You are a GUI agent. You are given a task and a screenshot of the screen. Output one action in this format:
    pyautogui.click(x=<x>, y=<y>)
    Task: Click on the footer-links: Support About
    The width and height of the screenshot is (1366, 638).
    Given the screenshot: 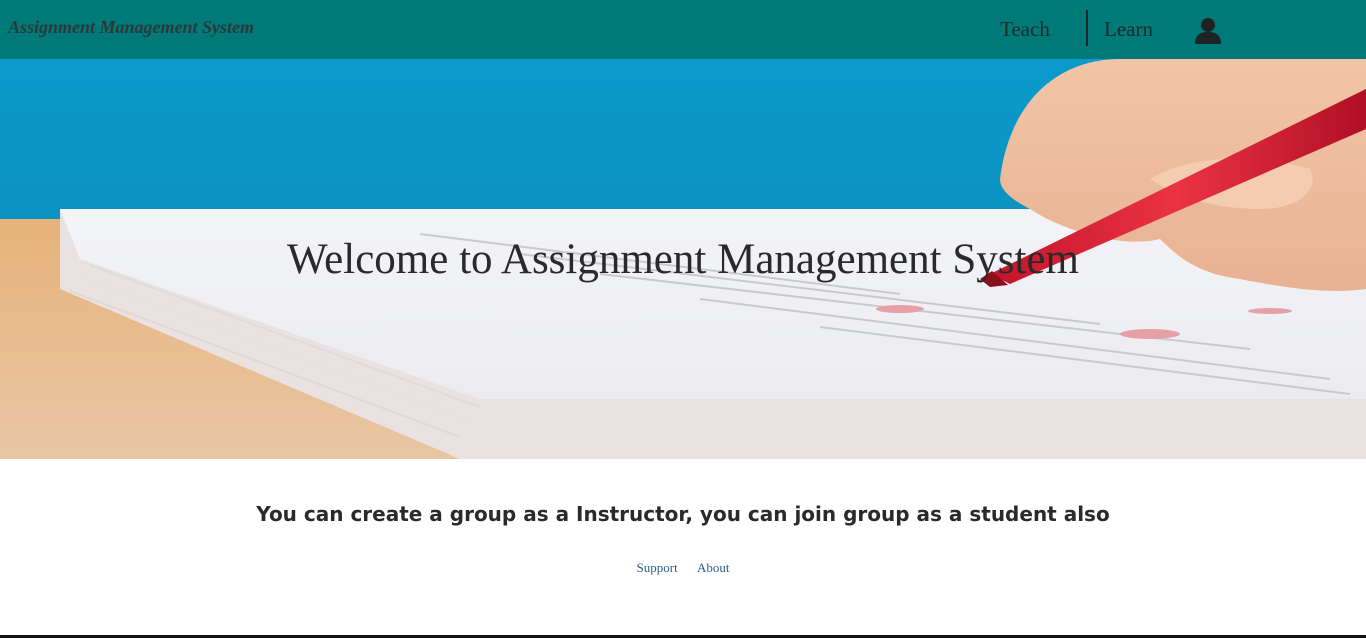 What is the action you would take?
    pyautogui.click(x=683, y=568)
    